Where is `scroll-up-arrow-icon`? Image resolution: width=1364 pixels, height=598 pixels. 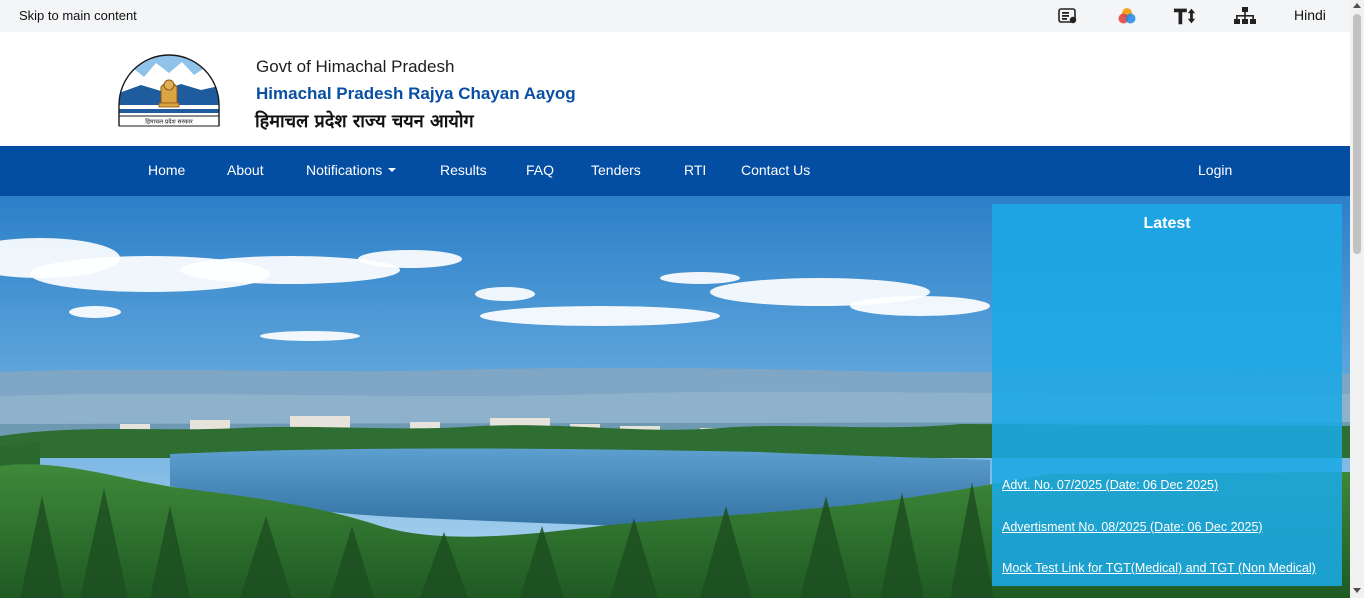
scroll-up-arrow-icon is located at coordinates (1357, 5).